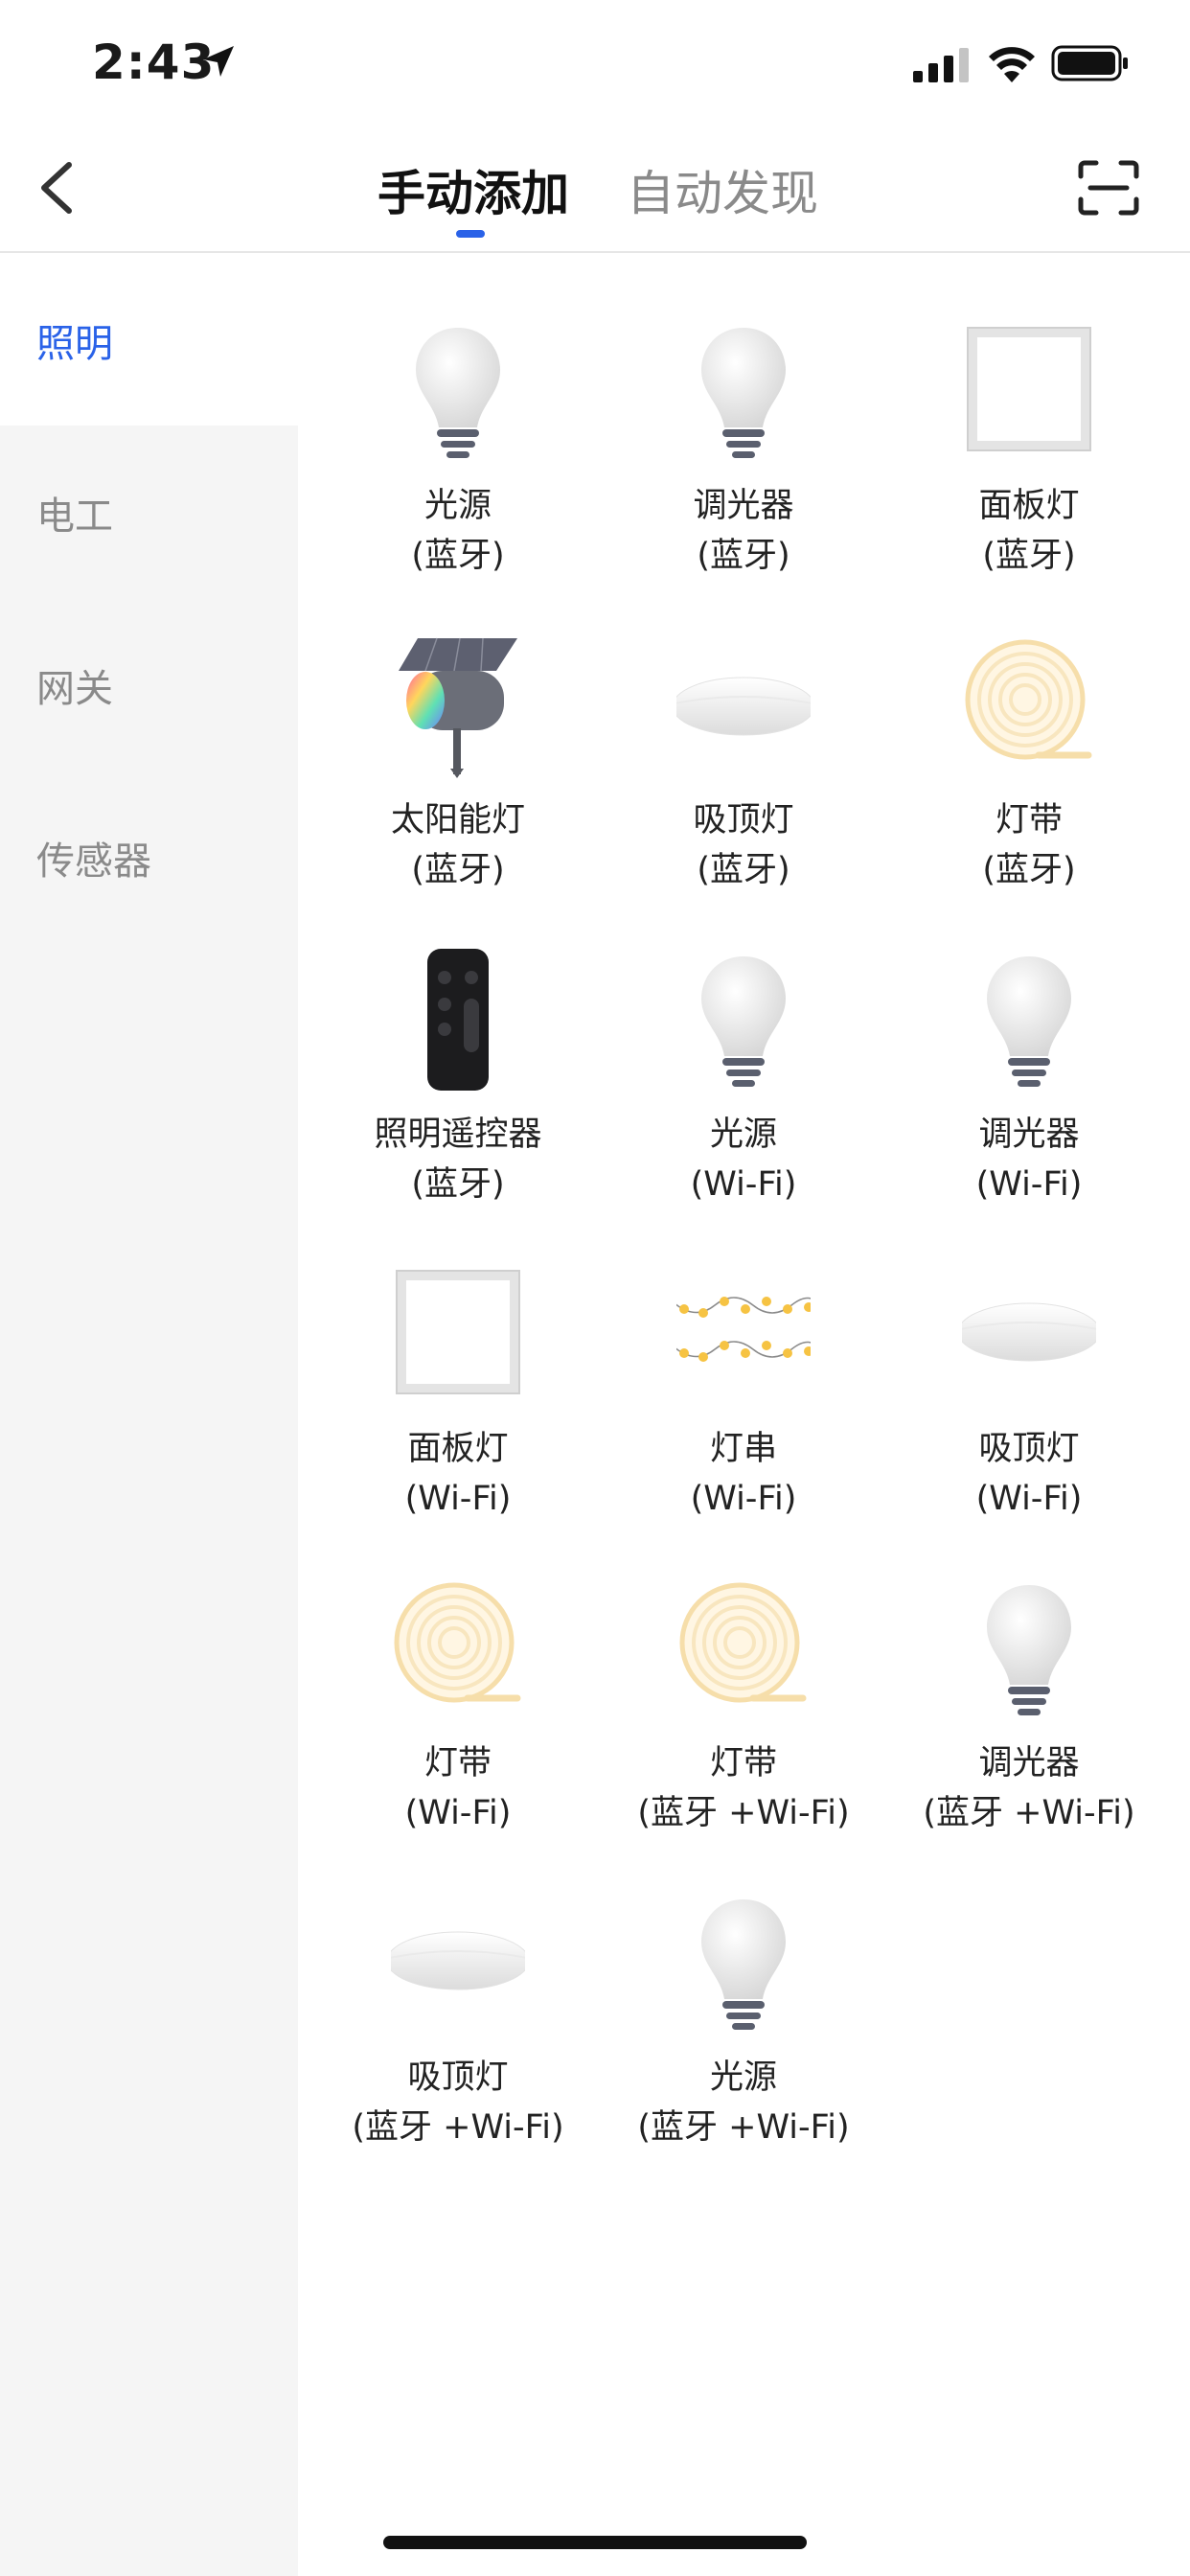  What do you see at coordinates (743, 1449) in the screenshot?
I see `device-name: 灯串` at bounding box center [743, 1449].